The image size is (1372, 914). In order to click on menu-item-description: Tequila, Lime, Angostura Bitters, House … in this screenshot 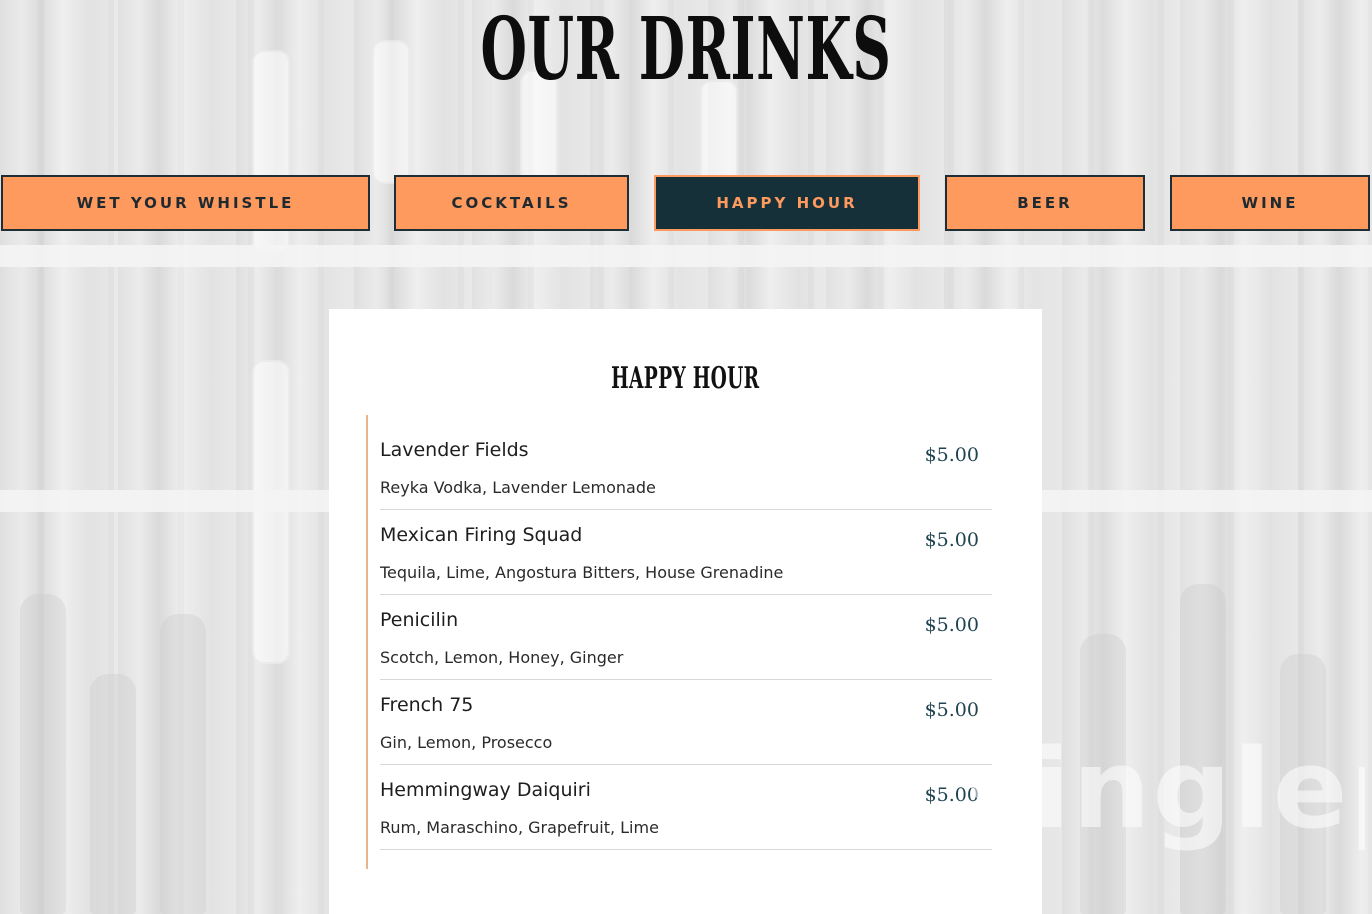, I will do `click(582, 572)`.